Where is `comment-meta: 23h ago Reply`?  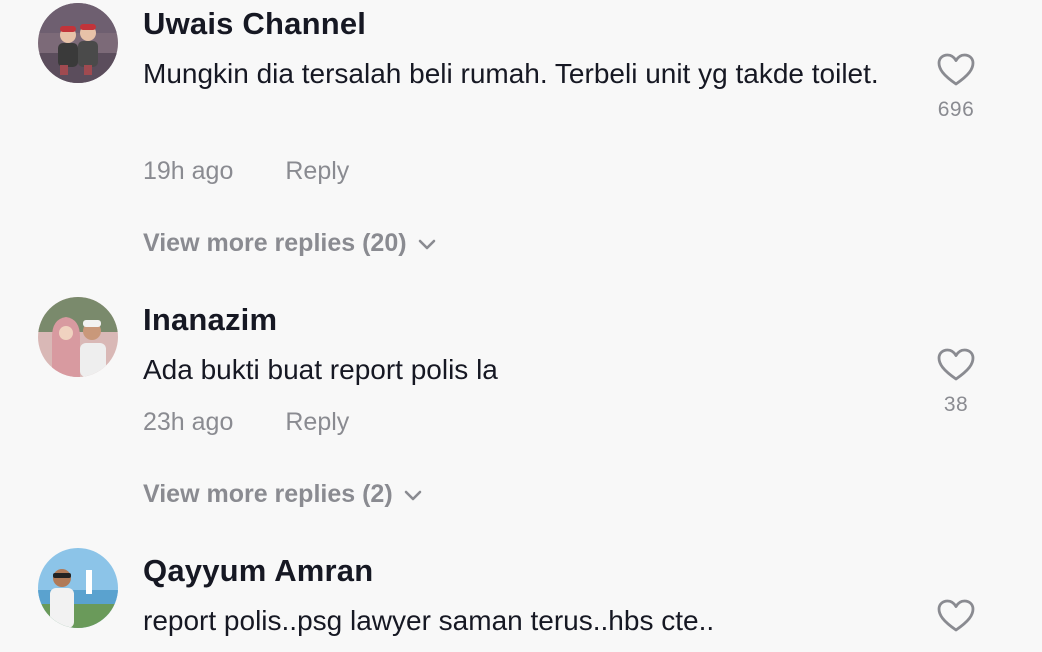
comment-meta: 23h ago Reply is located at coordinates (246, 422).